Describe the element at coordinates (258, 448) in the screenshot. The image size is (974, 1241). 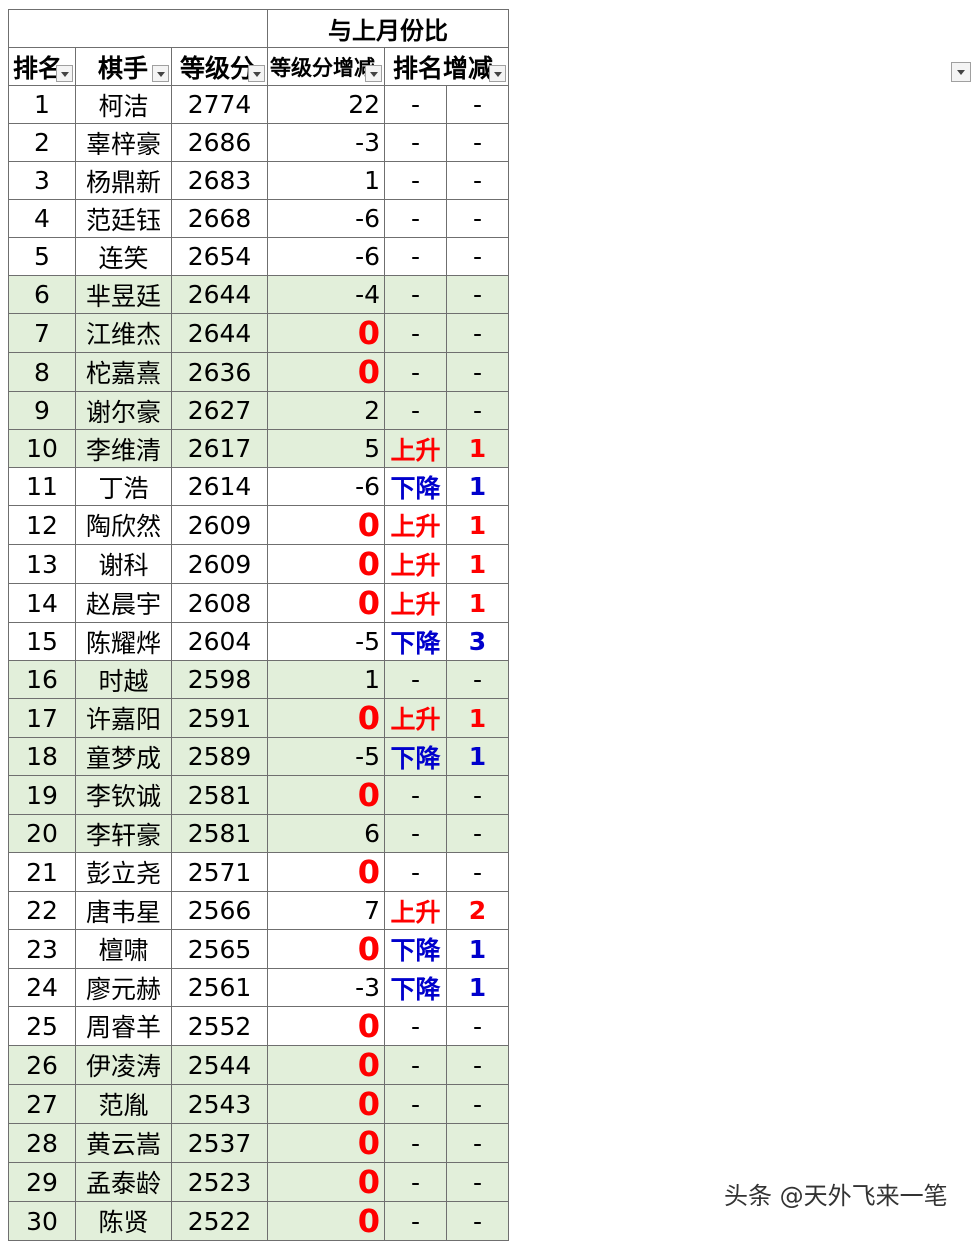
I see `table-row: 10 李维清 2617 5 上升 1` at that location.